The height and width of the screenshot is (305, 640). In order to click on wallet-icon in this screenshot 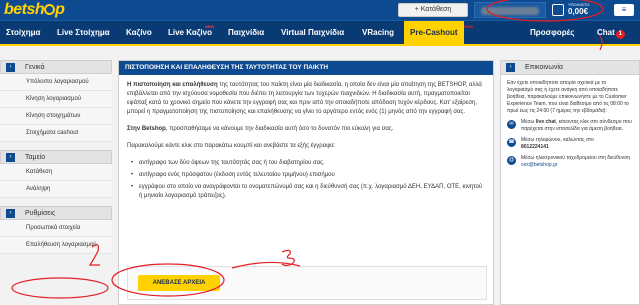, I will do `click(558, 10)`.